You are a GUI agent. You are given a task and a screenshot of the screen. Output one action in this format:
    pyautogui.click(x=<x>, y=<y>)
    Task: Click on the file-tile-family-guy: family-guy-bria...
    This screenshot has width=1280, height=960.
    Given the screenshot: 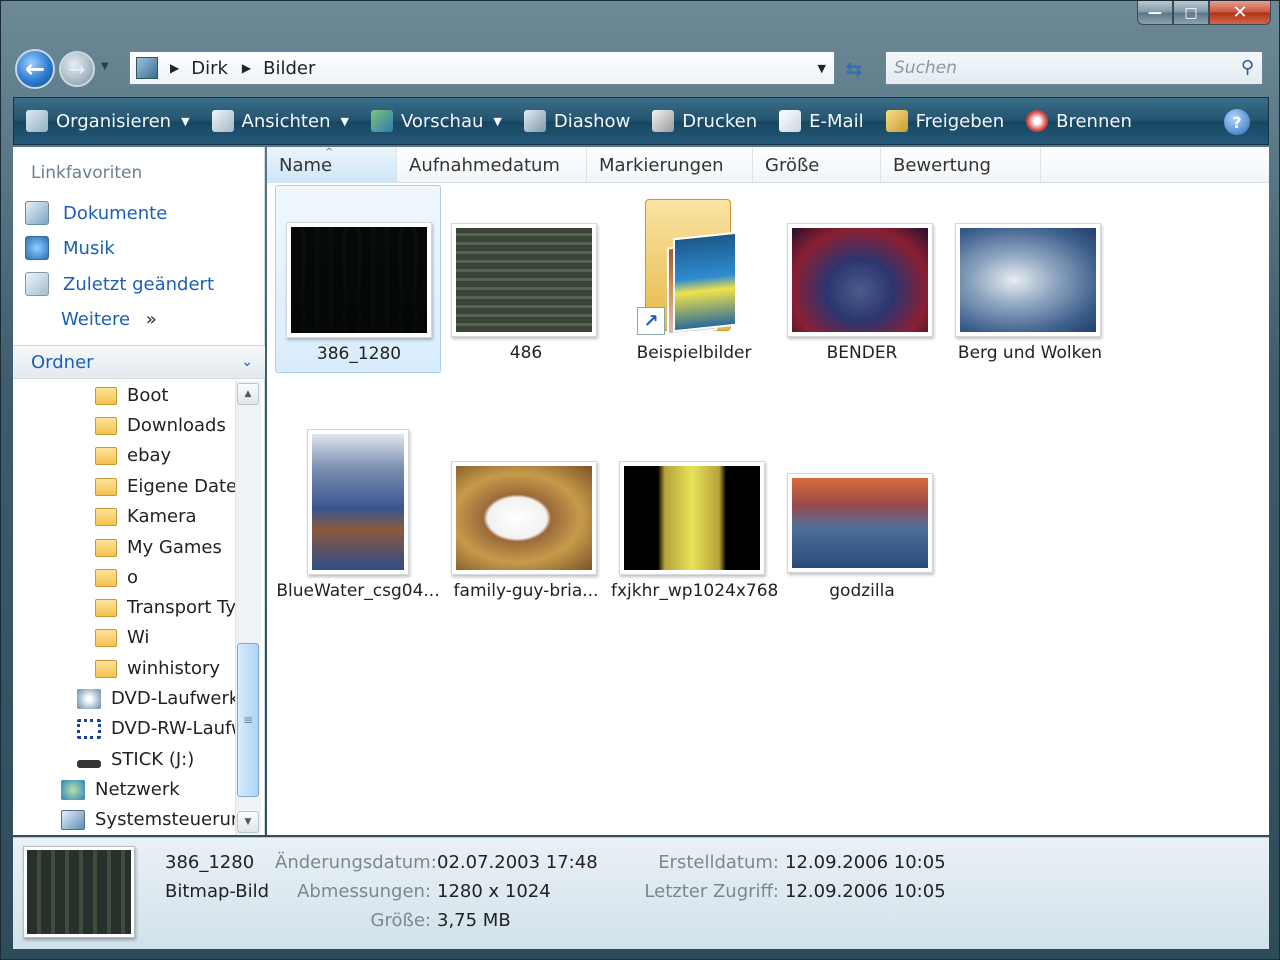 What is the action you would take?
    pyautogui.click(x=526, y=517)
    